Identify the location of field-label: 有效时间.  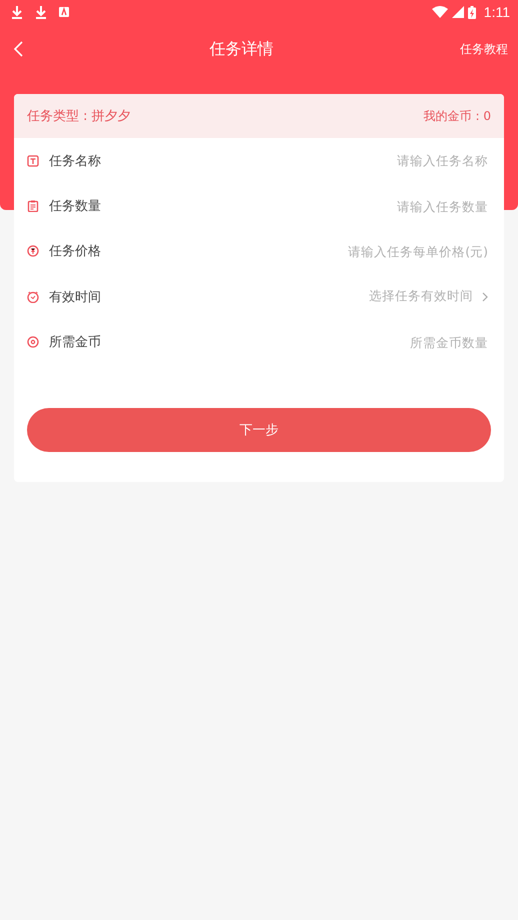
(75, 297).